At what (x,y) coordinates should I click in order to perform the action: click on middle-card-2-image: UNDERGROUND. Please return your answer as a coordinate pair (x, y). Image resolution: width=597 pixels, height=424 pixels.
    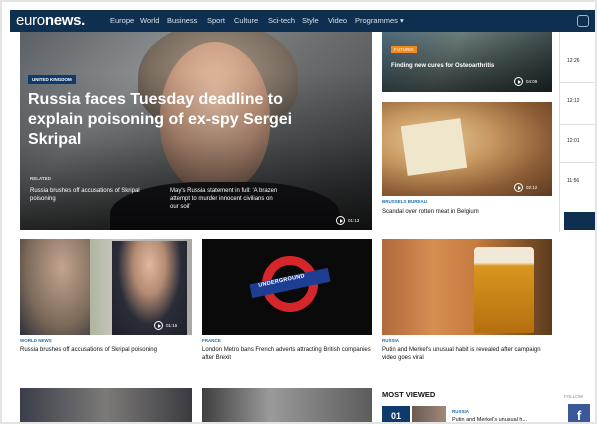
    Looking at the image, I should click on (287, 287).